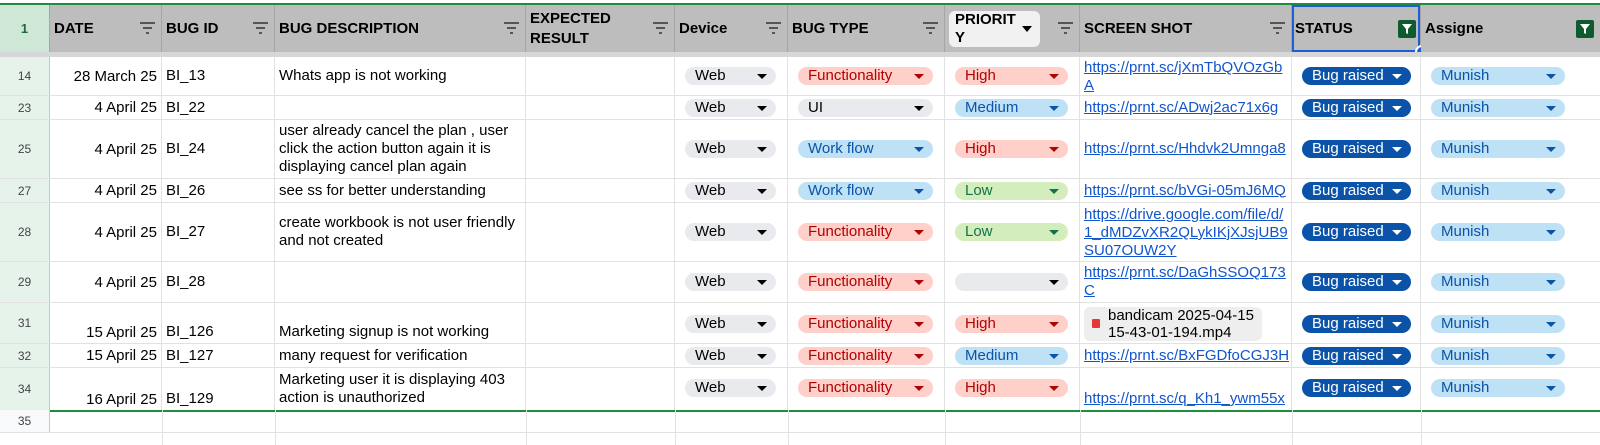 This screenshot has width=1600, height=445. Describe the element at coordinates (1186, 323) in the screenshot. I see `cell-screen-shot: bandicam 2025-04-15 15-43-01-194.mp4` at that location.